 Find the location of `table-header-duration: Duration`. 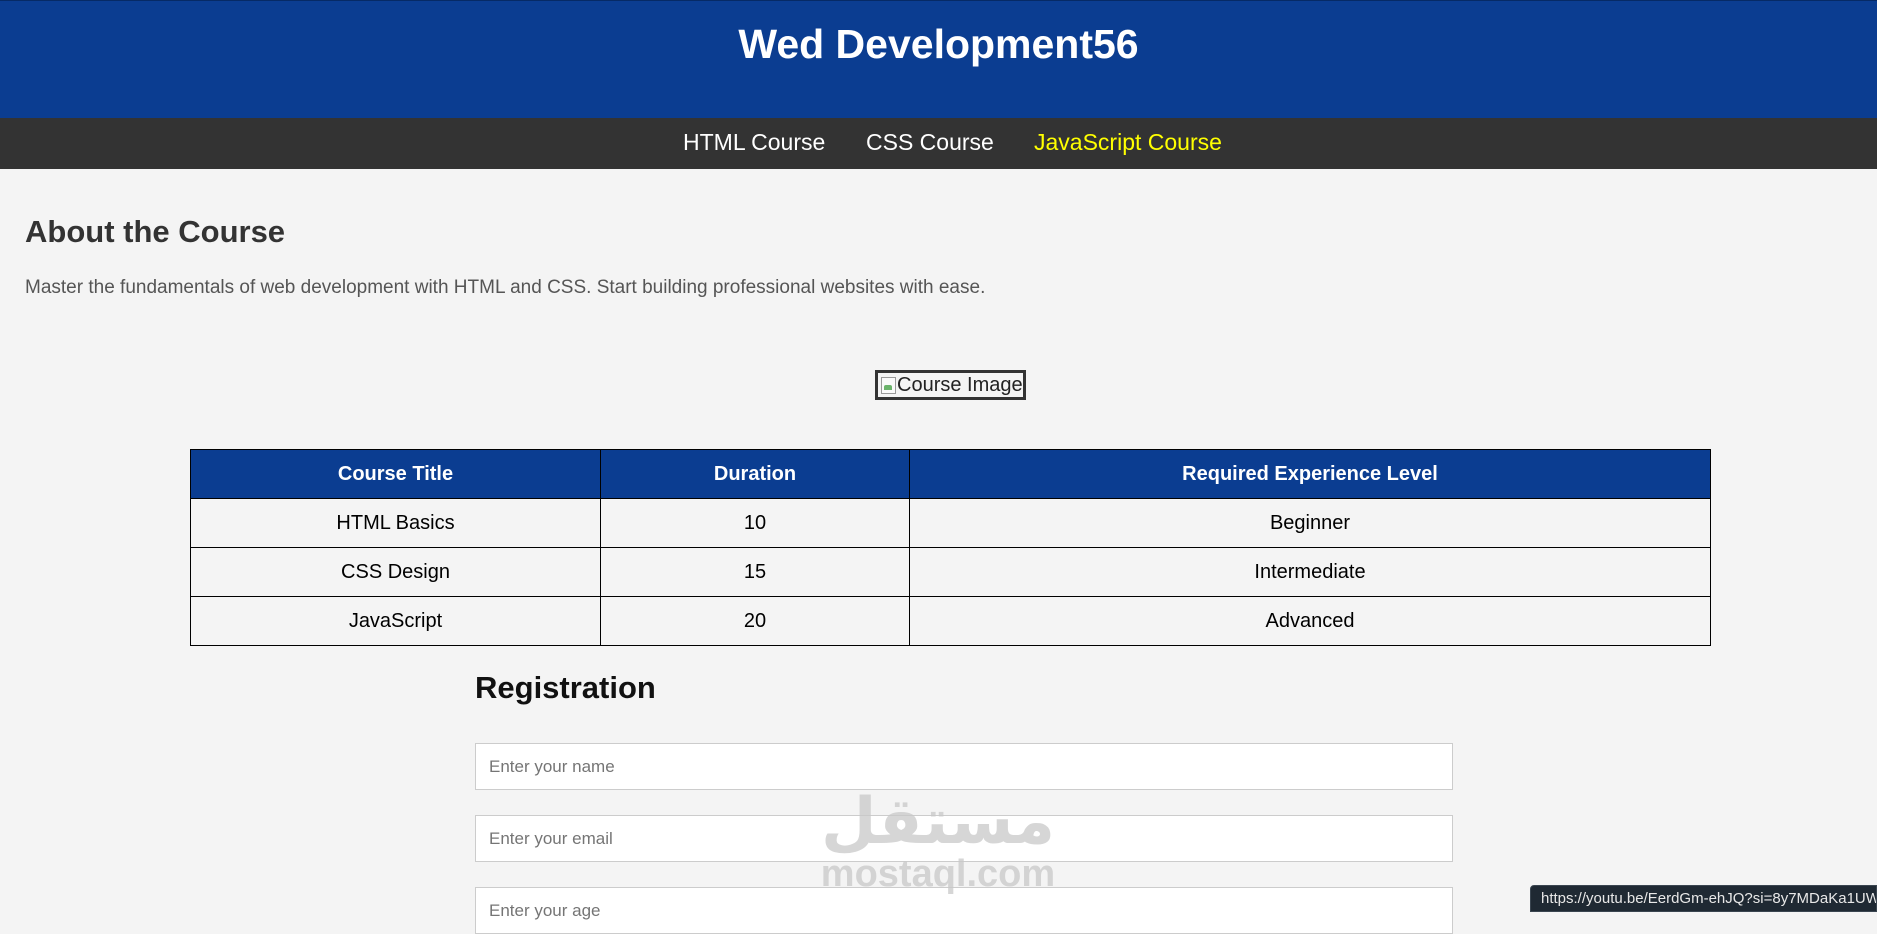

table-header-duration: Duration is located at coordinates (755, 474).